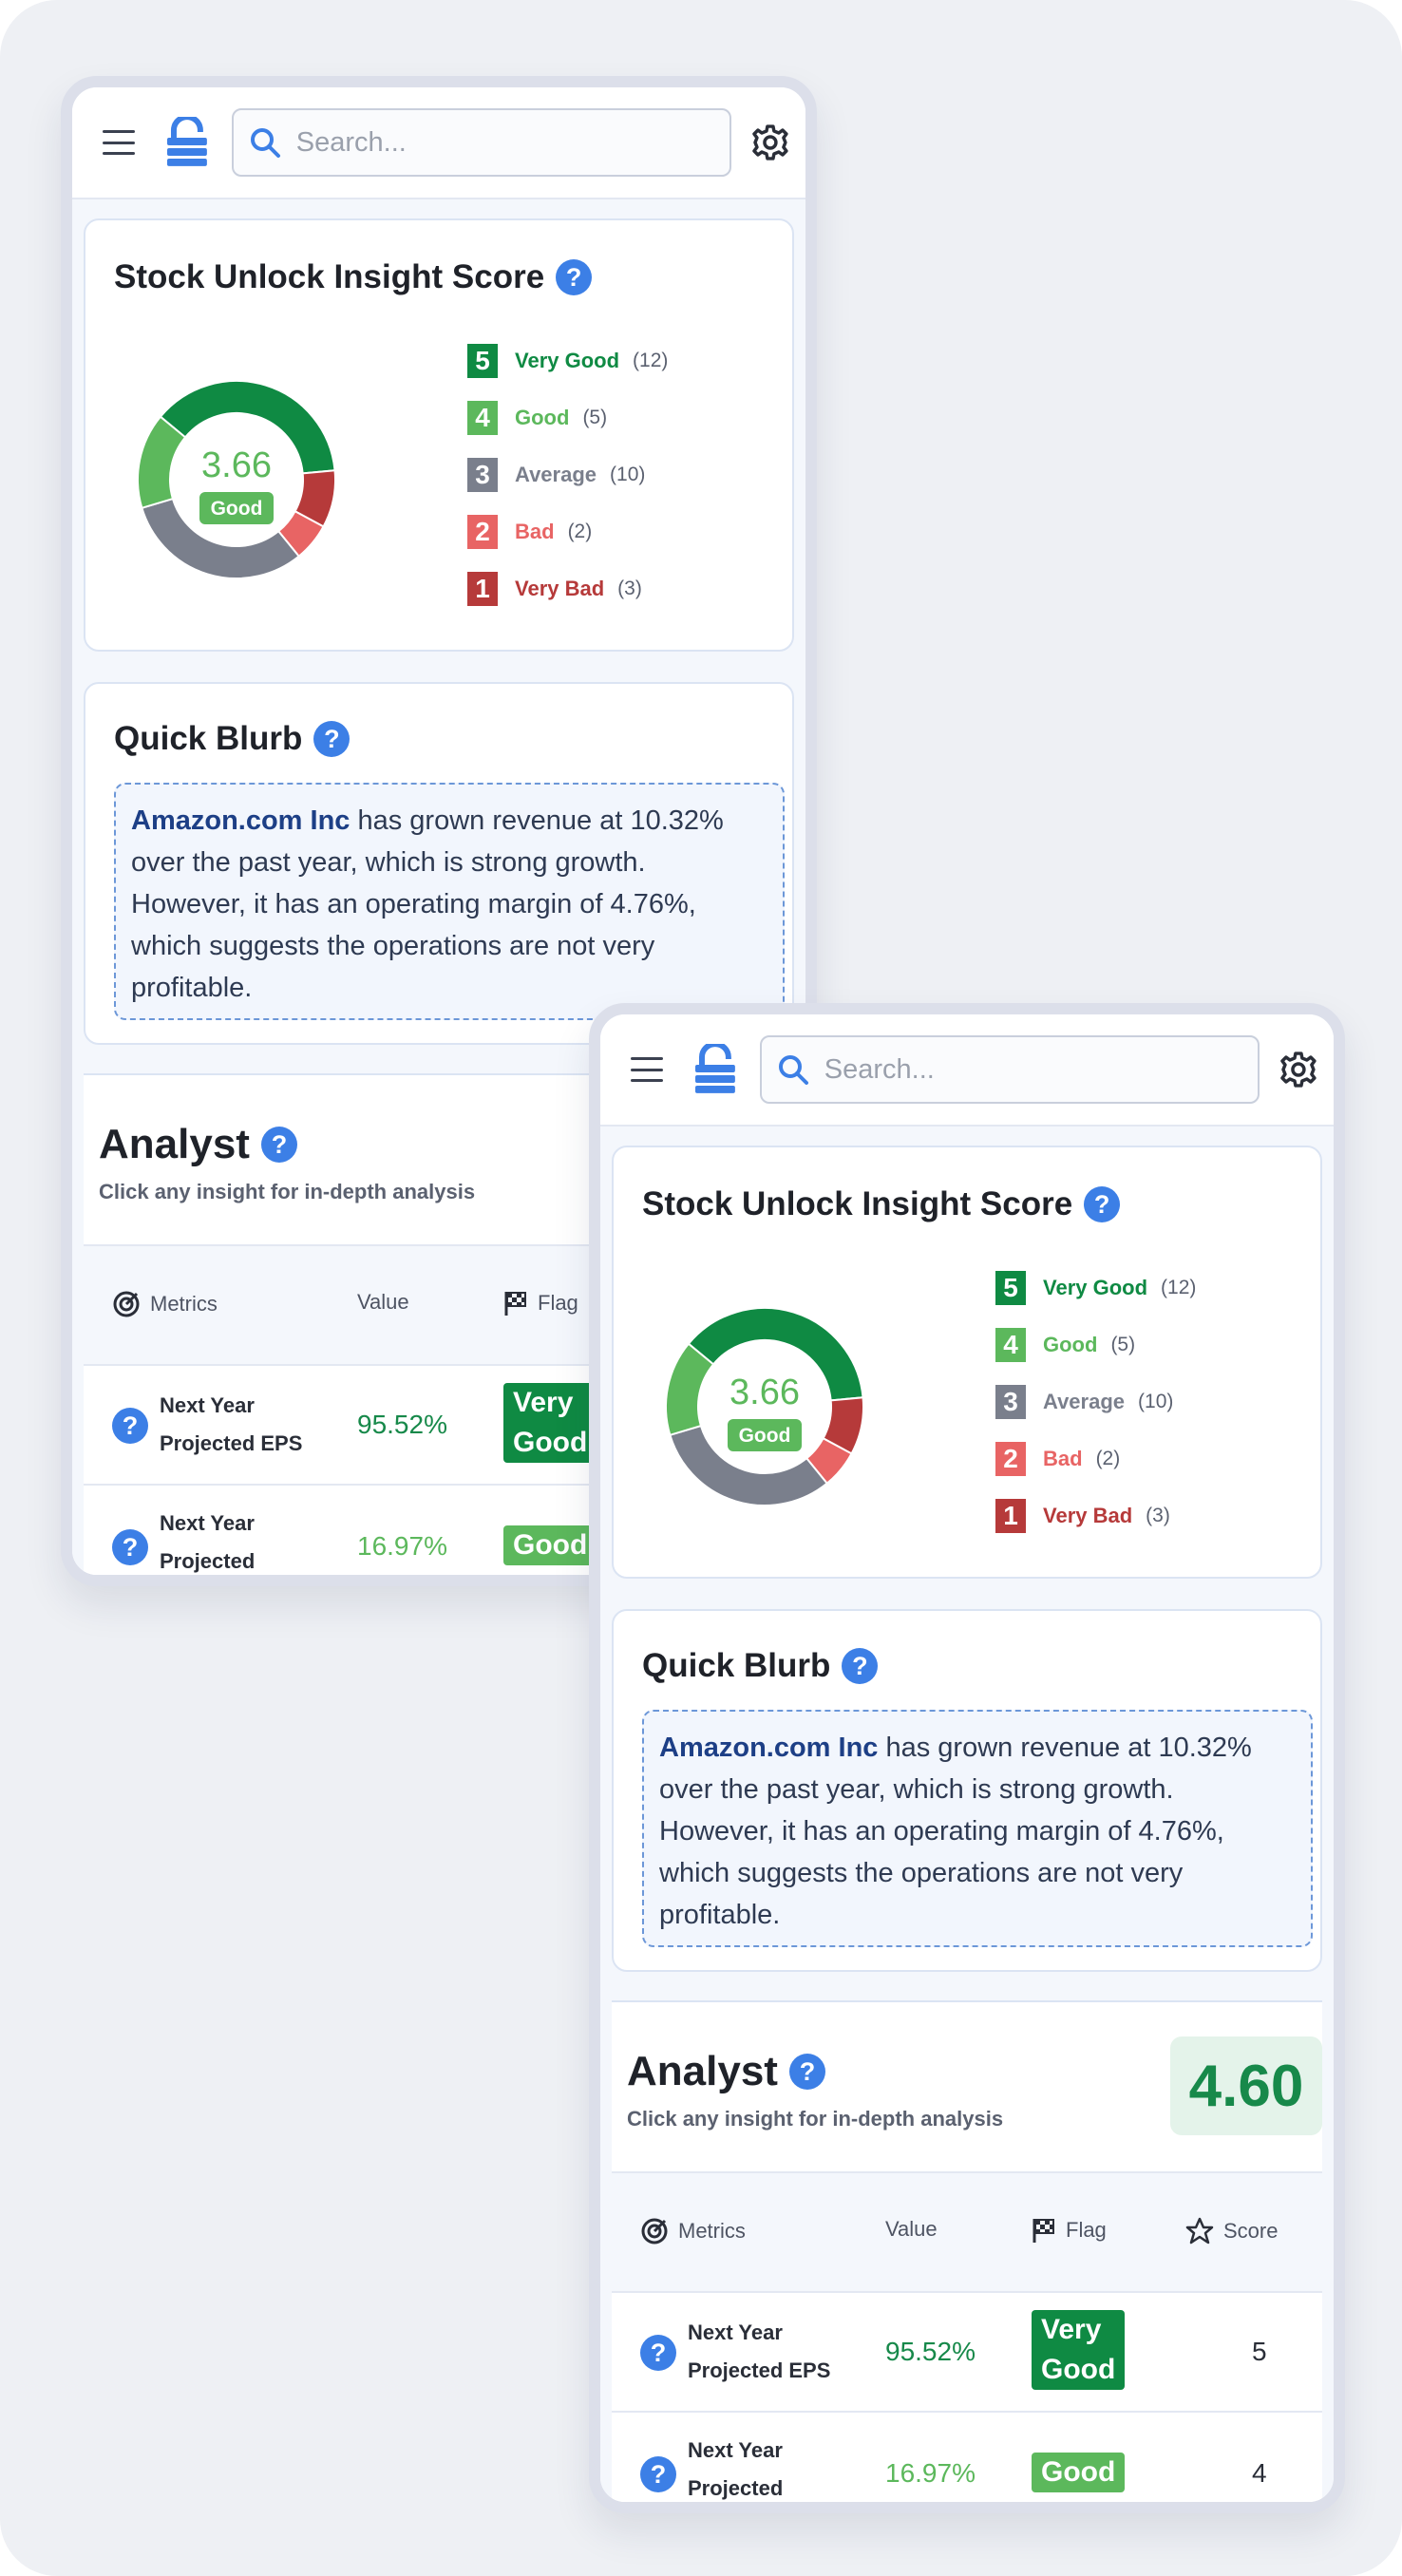 The image size is (1402, 2576). I want to click on legend-item: 5 Very Good (12), so click(1095, 1288).